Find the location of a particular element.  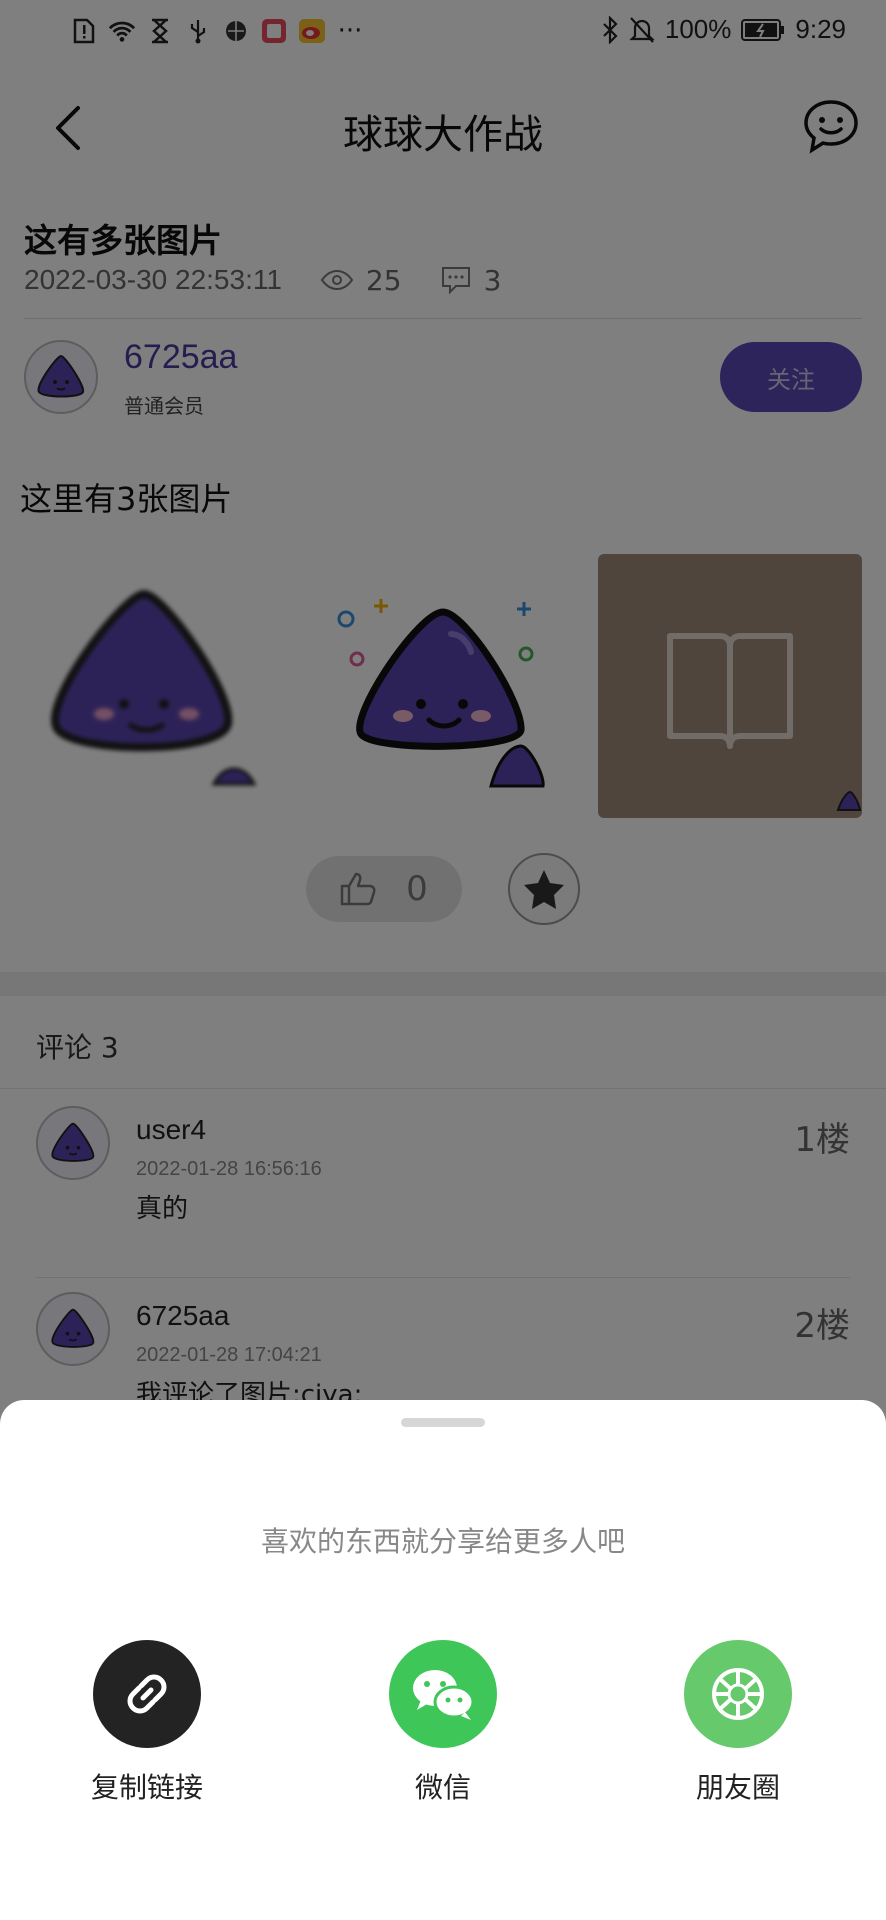

wechat-circle is located at coordinates (443, 1694).